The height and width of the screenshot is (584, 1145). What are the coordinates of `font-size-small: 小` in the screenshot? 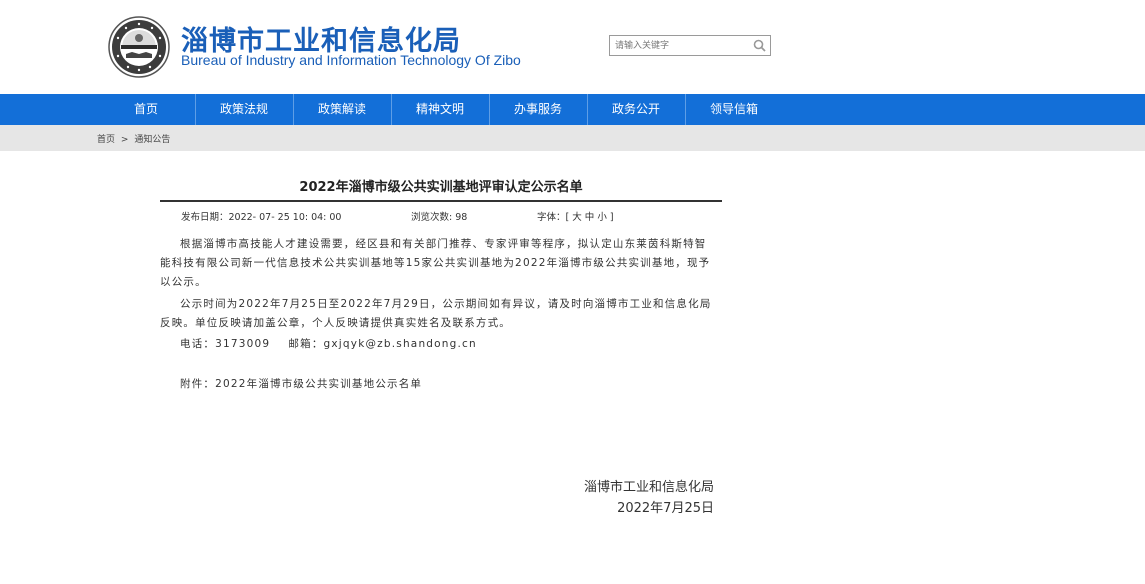 It's located at (602, 217).